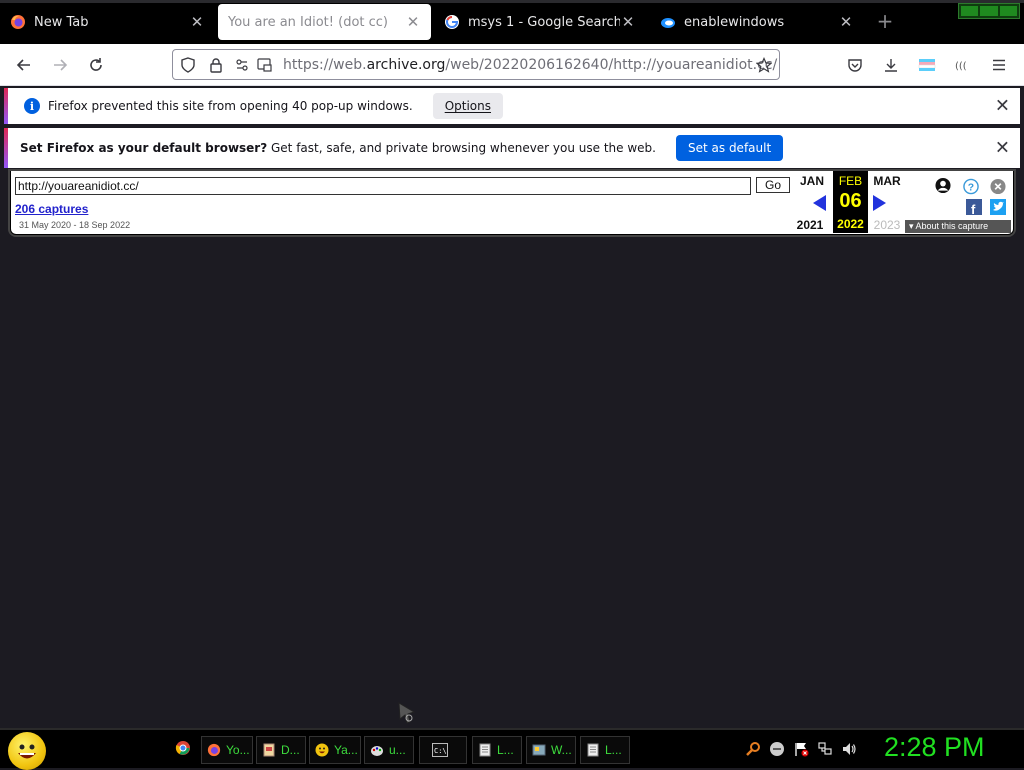  Describe the element at coordinates (32, 106) in the screenshot. I see `info-icon: i` at that location.